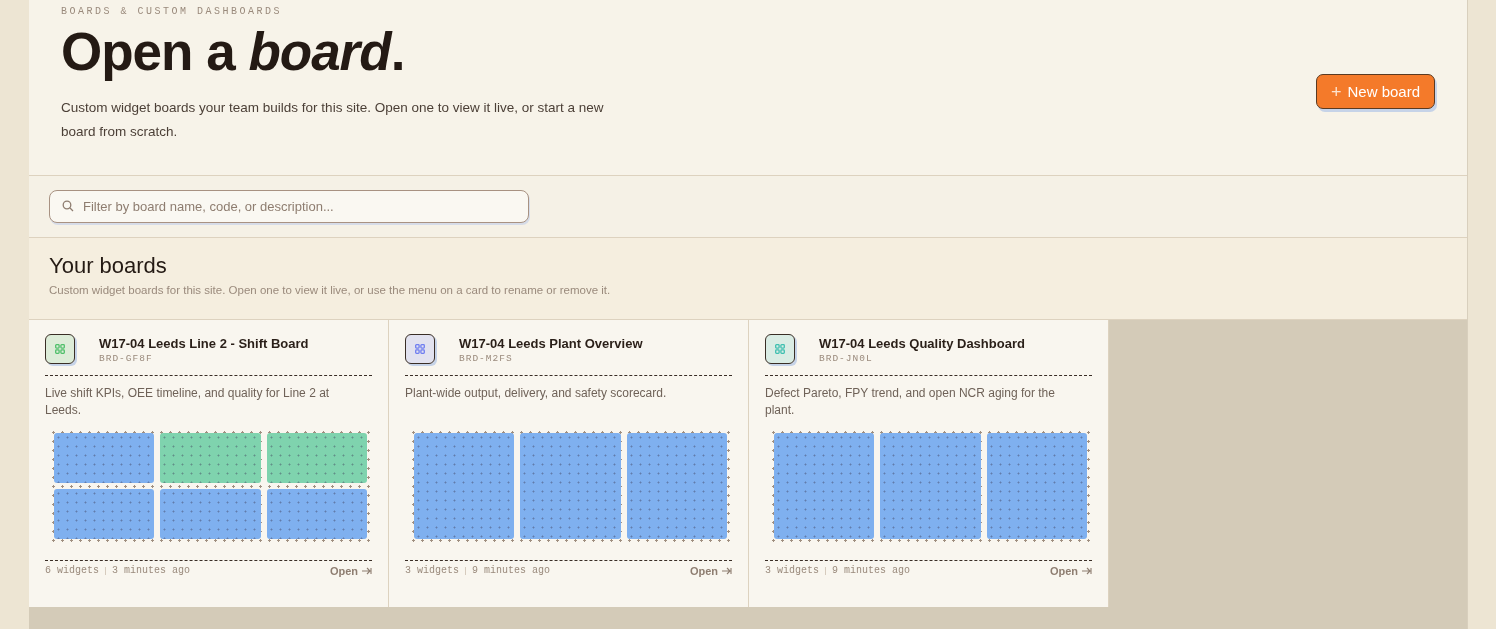 This screenshot has height=629, width=1496. Describe the element at coordinates (846, 358) in the screenshot. I see `board-code: BRD-JN0L` at that location.